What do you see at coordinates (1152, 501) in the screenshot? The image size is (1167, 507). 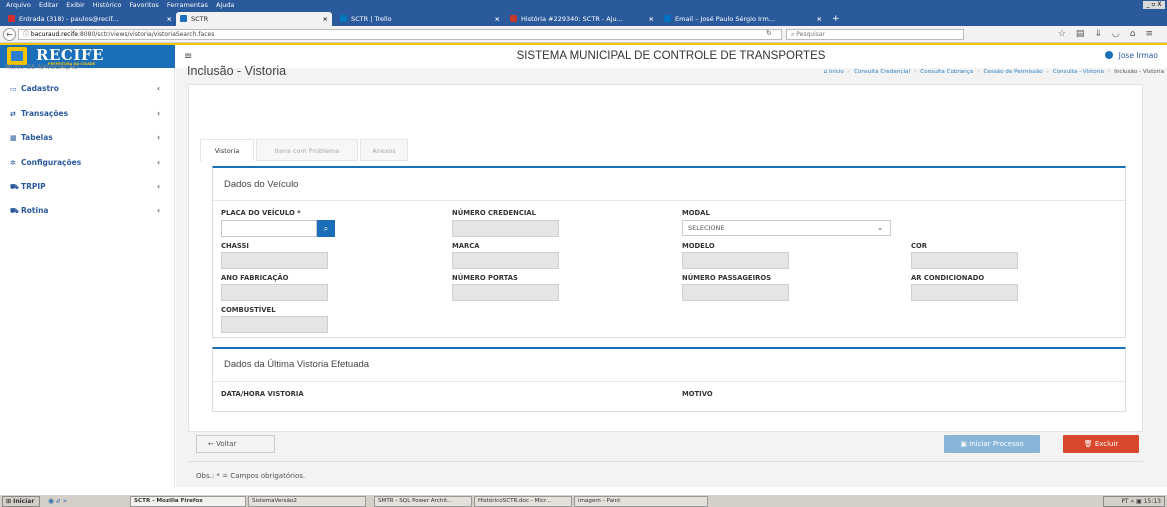 I see `clock: 15:13` at bounding box center [1152, 501].